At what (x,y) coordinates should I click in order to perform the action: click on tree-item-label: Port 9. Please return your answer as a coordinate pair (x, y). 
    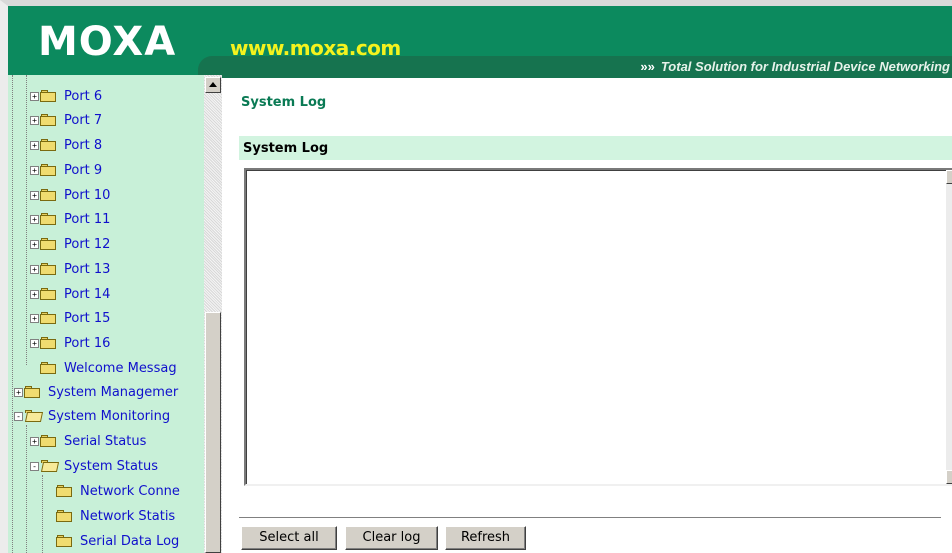
    Looking at the image, I should click on (83, 170).